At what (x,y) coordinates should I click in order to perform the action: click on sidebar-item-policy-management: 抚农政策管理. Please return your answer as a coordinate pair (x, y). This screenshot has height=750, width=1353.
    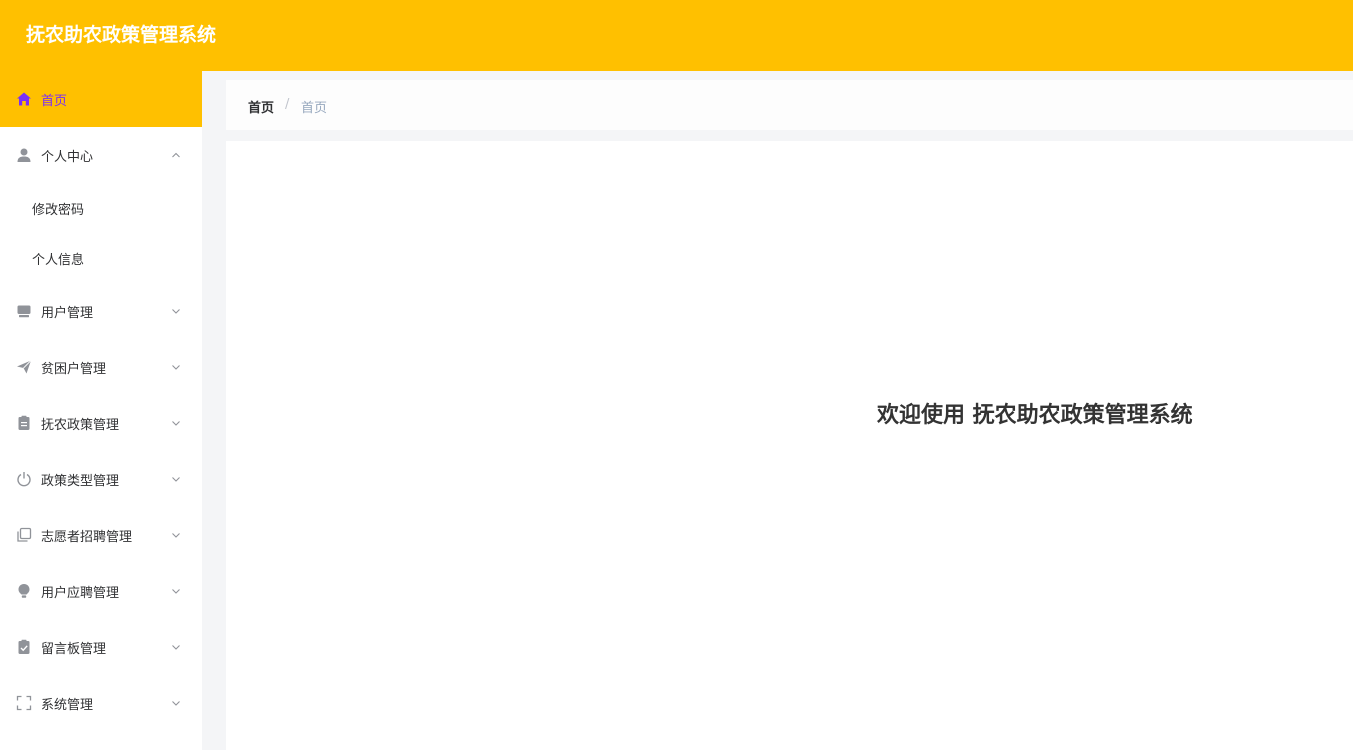
    Looking at the image, I should click on (101, 423).